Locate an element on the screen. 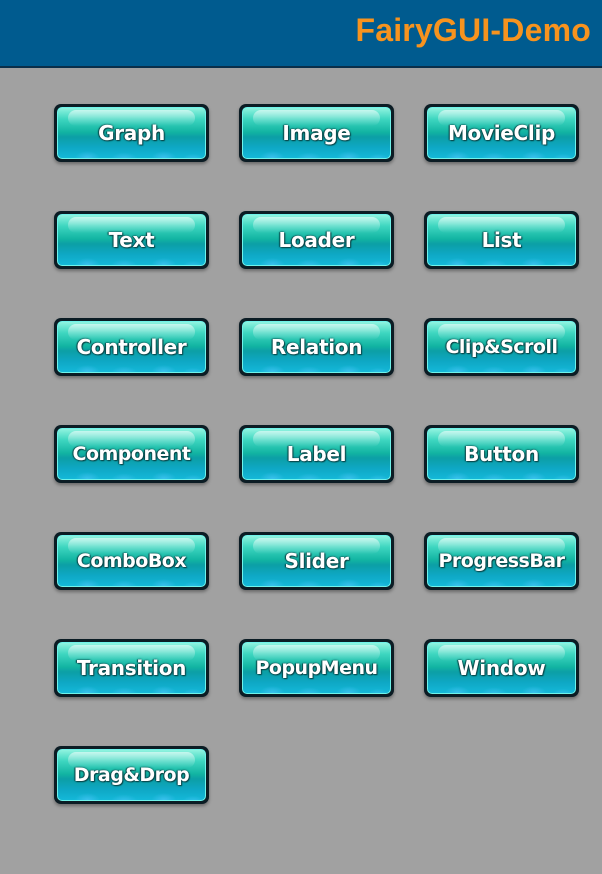  transition-demo-button: Transition is located at coordinates (131, 668).